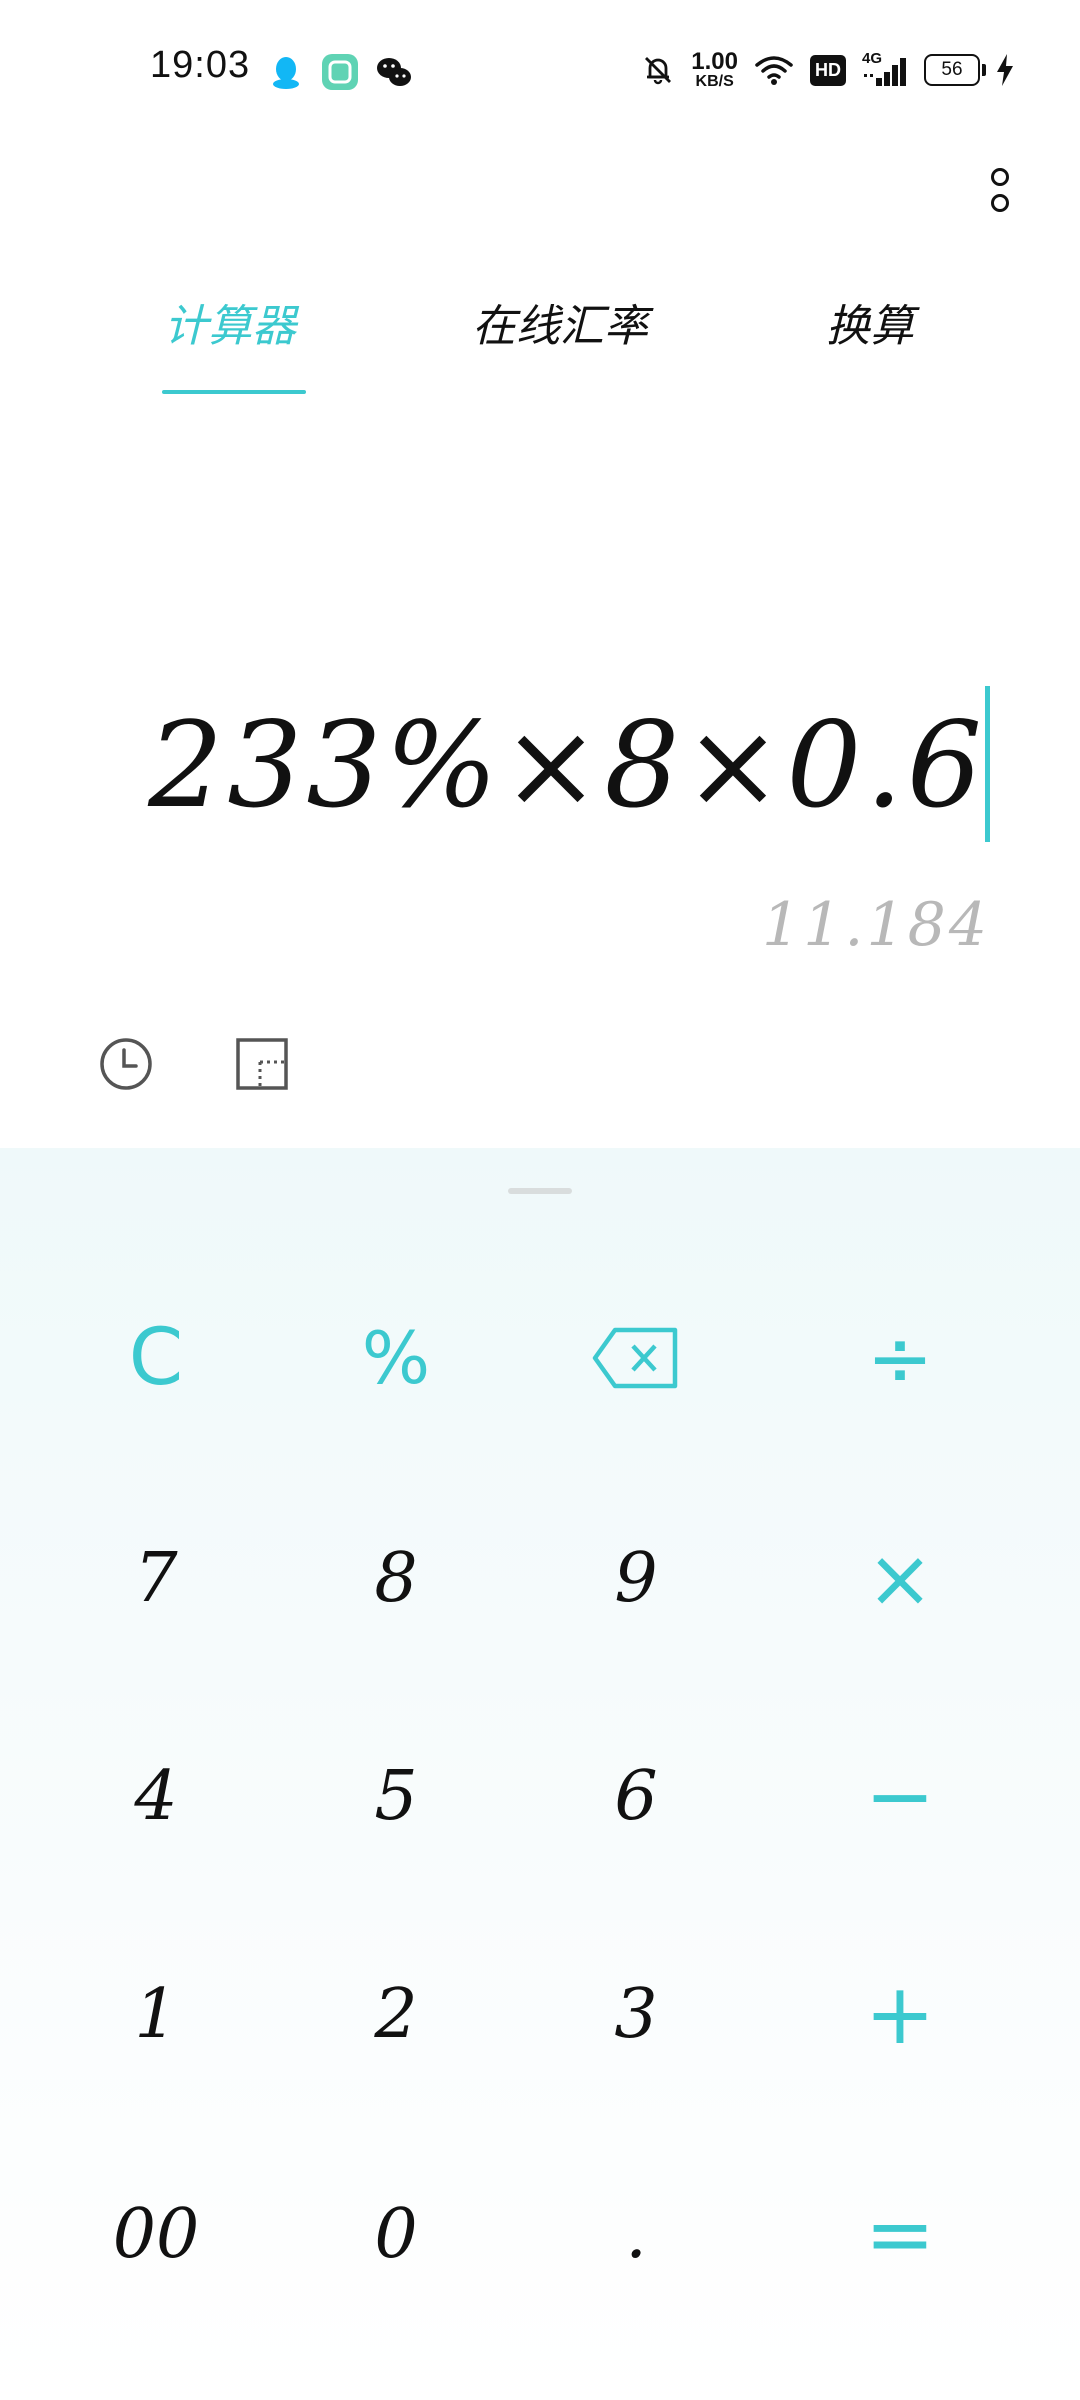  I want to click on double-zero-button: 00, so click(156, 2234).